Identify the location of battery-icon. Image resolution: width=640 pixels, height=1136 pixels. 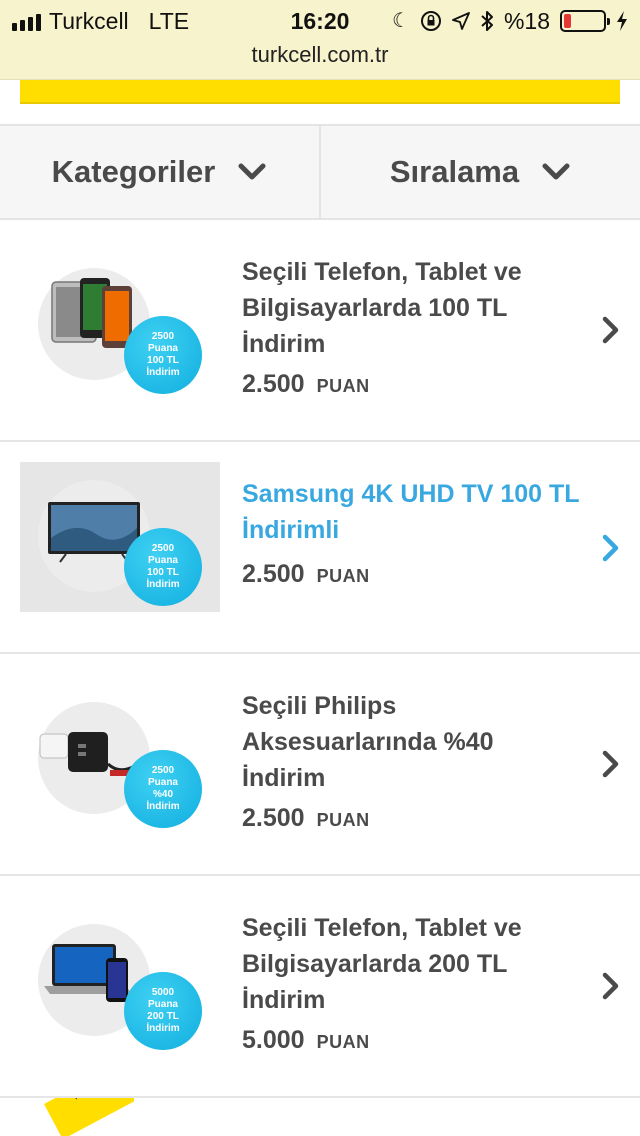
(585, 21).